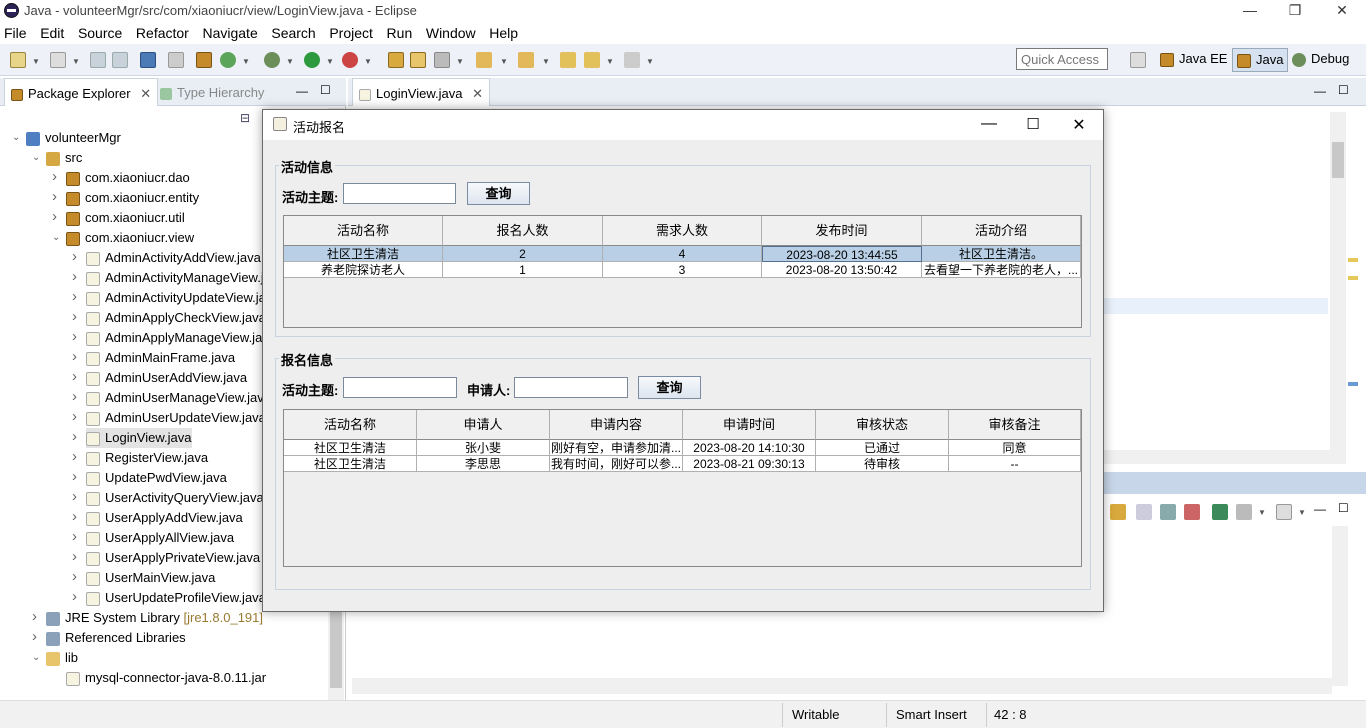 The width and height of the screenshot is (1366, 728). Describe the element at coordinates (229, 31) in the screenshot. I see `menu-navigate: Navigate` at that location.